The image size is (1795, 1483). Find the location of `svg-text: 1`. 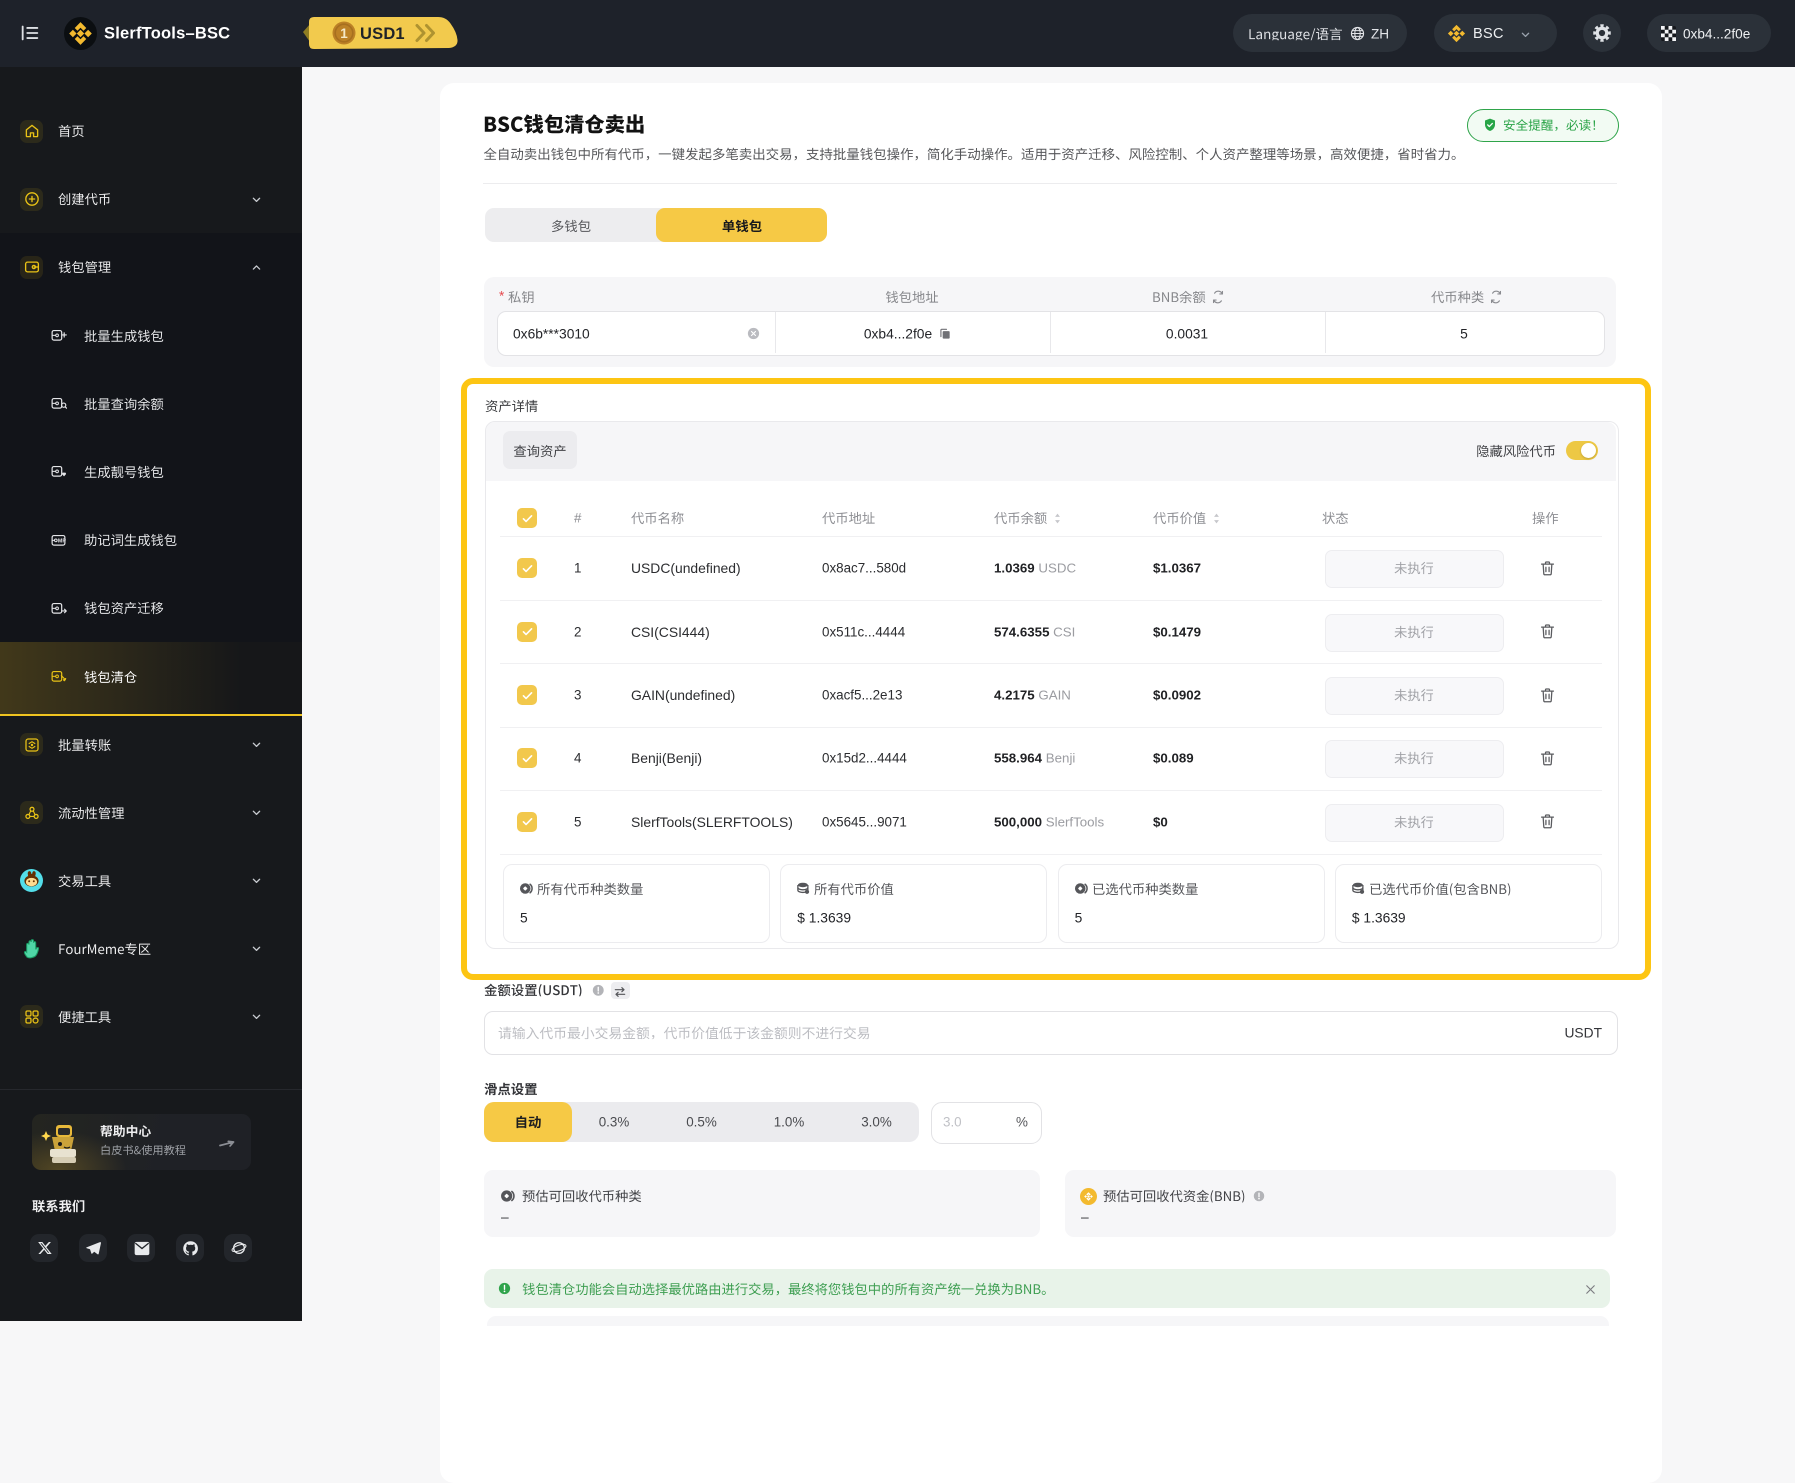

svg-text: 1 is located at coordinates (344, 33).